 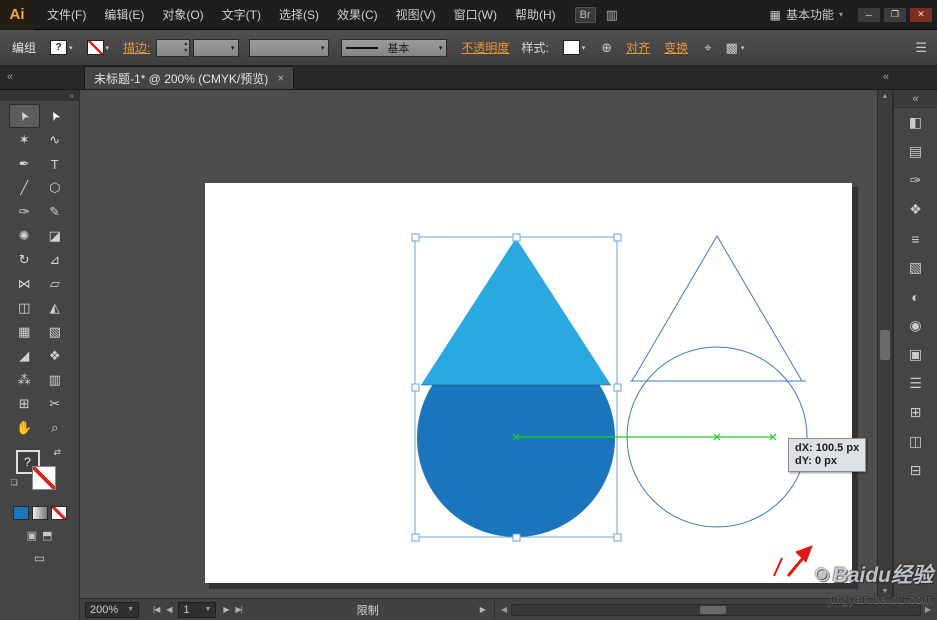 What do you see at coordinates (55, 236) in the screenshot?
I see `eraser-tool: ◪` at bounding box center [55, 236].